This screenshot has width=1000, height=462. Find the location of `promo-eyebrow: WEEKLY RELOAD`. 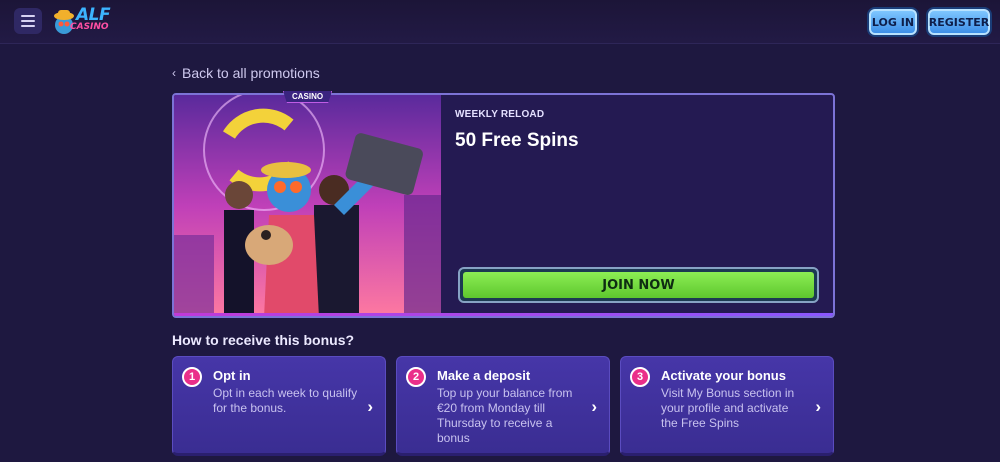

promo-eyebrow: WEEKLY RELOAD is located at coordinates (500, 114).